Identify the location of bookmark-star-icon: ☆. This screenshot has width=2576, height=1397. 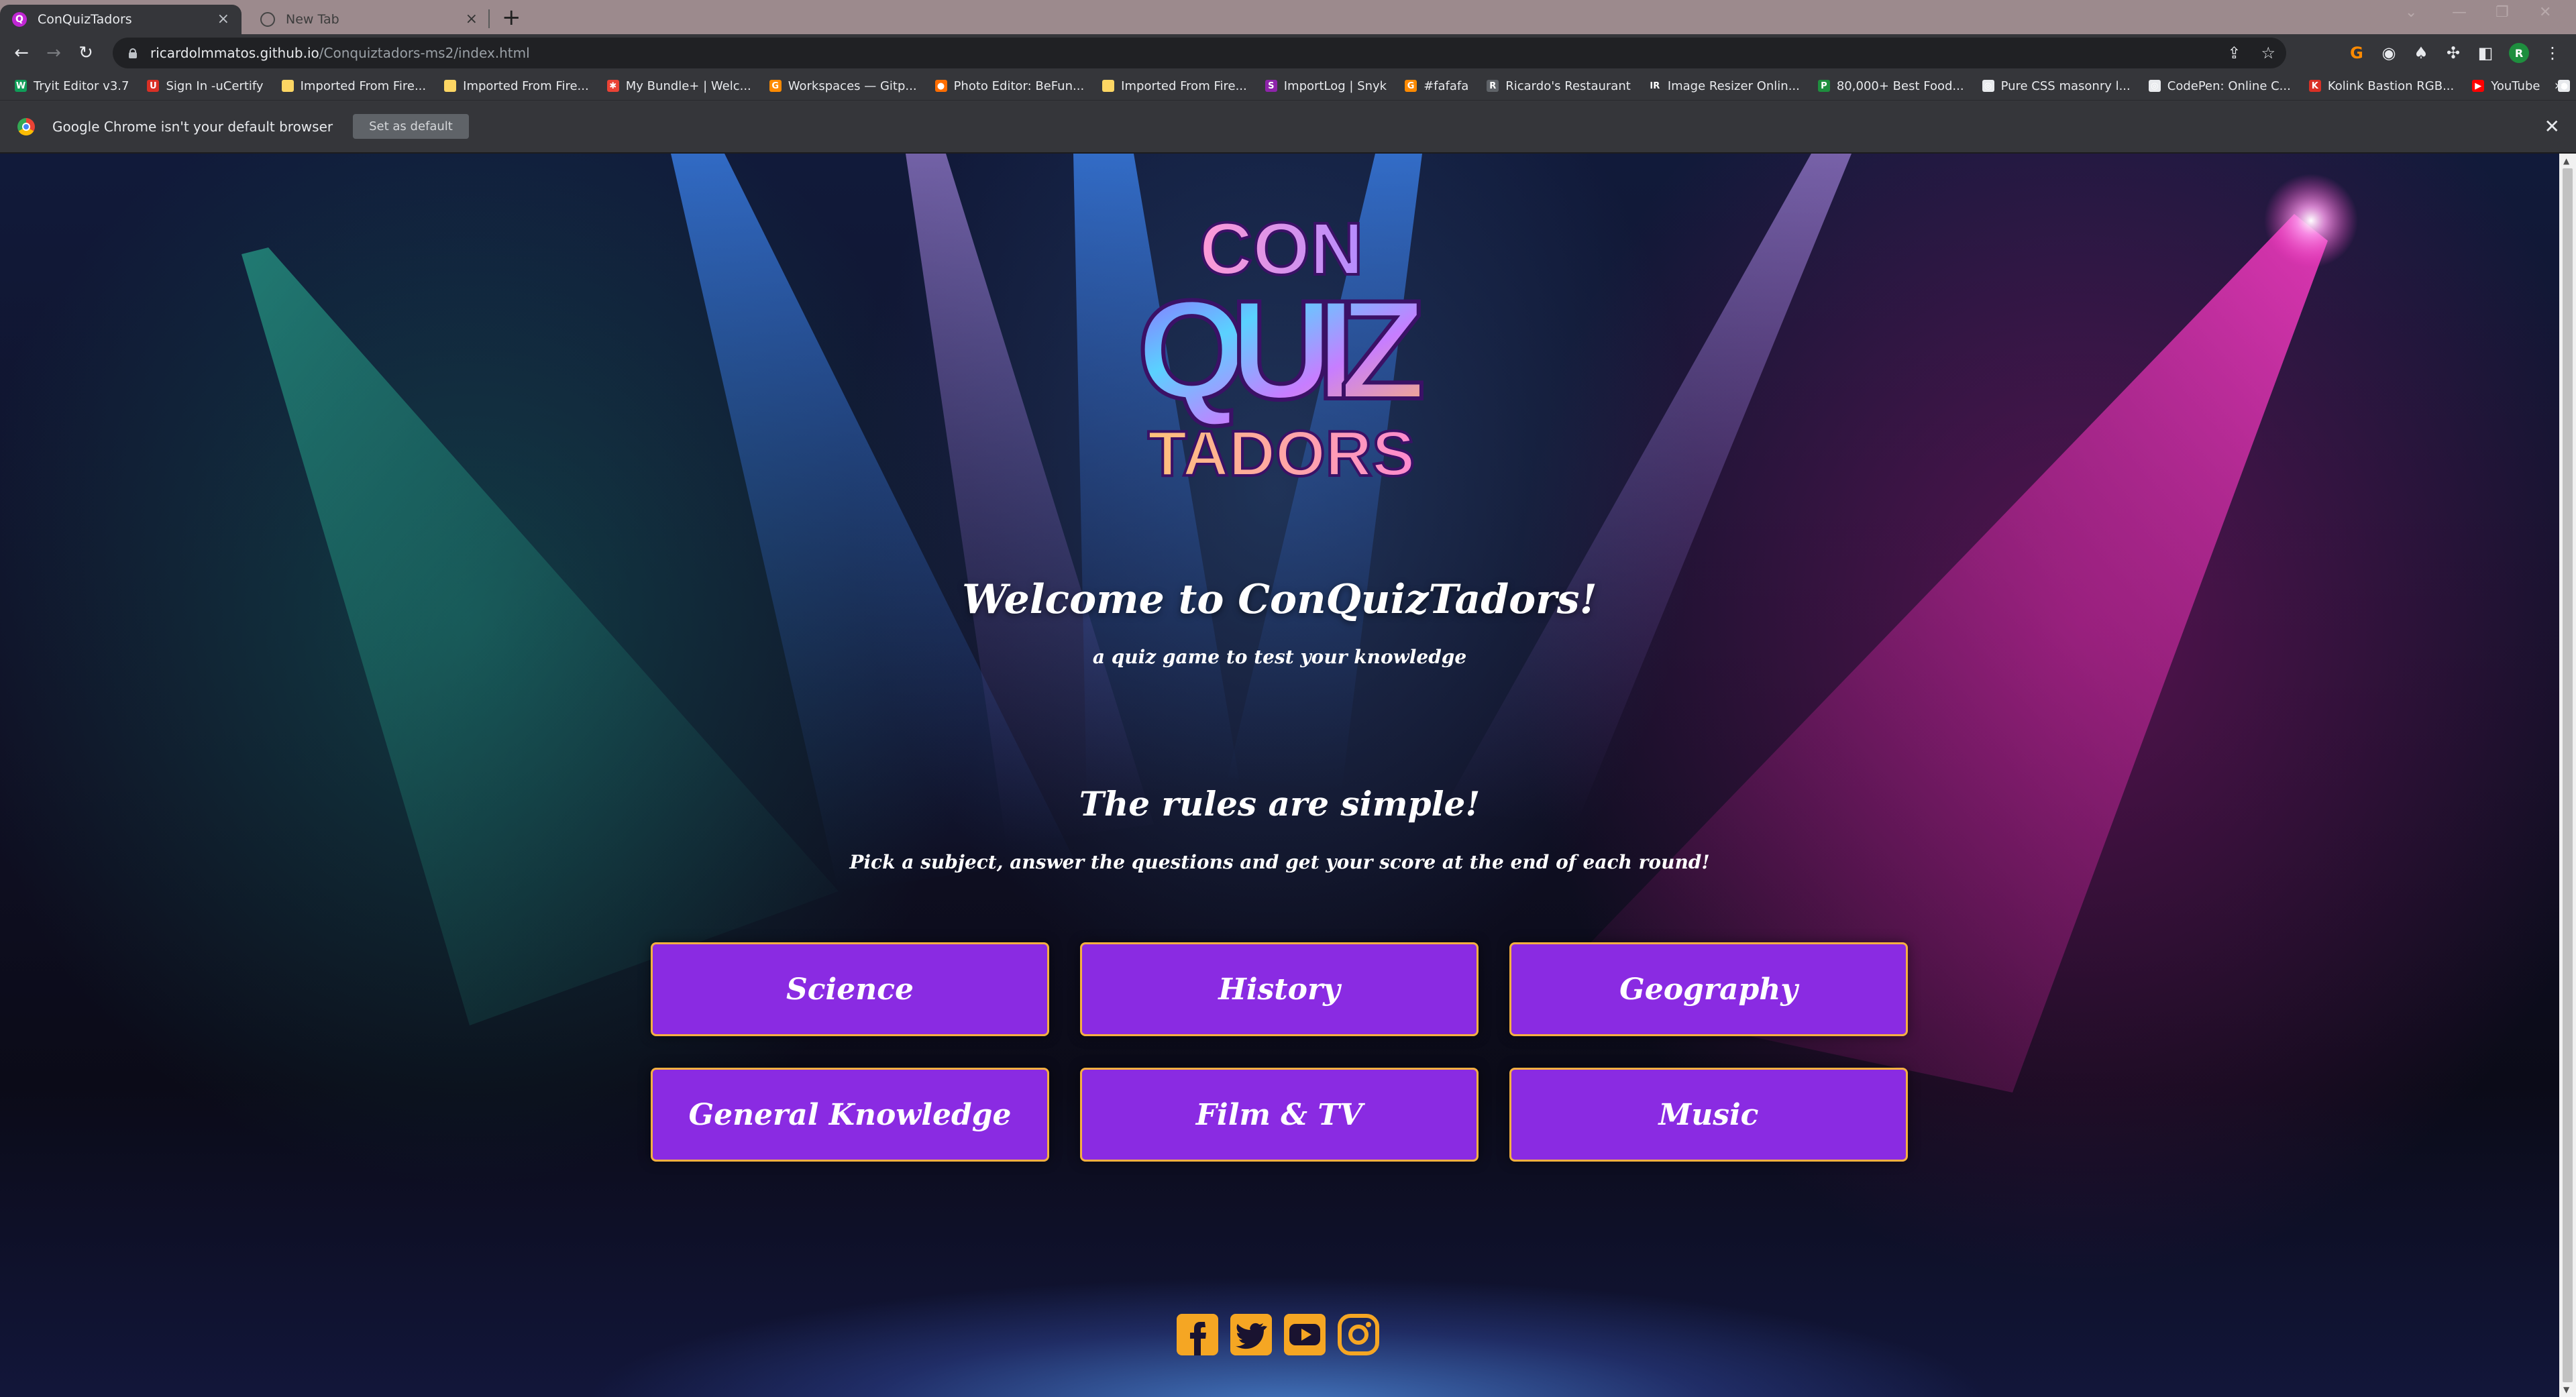
(2268, 53).